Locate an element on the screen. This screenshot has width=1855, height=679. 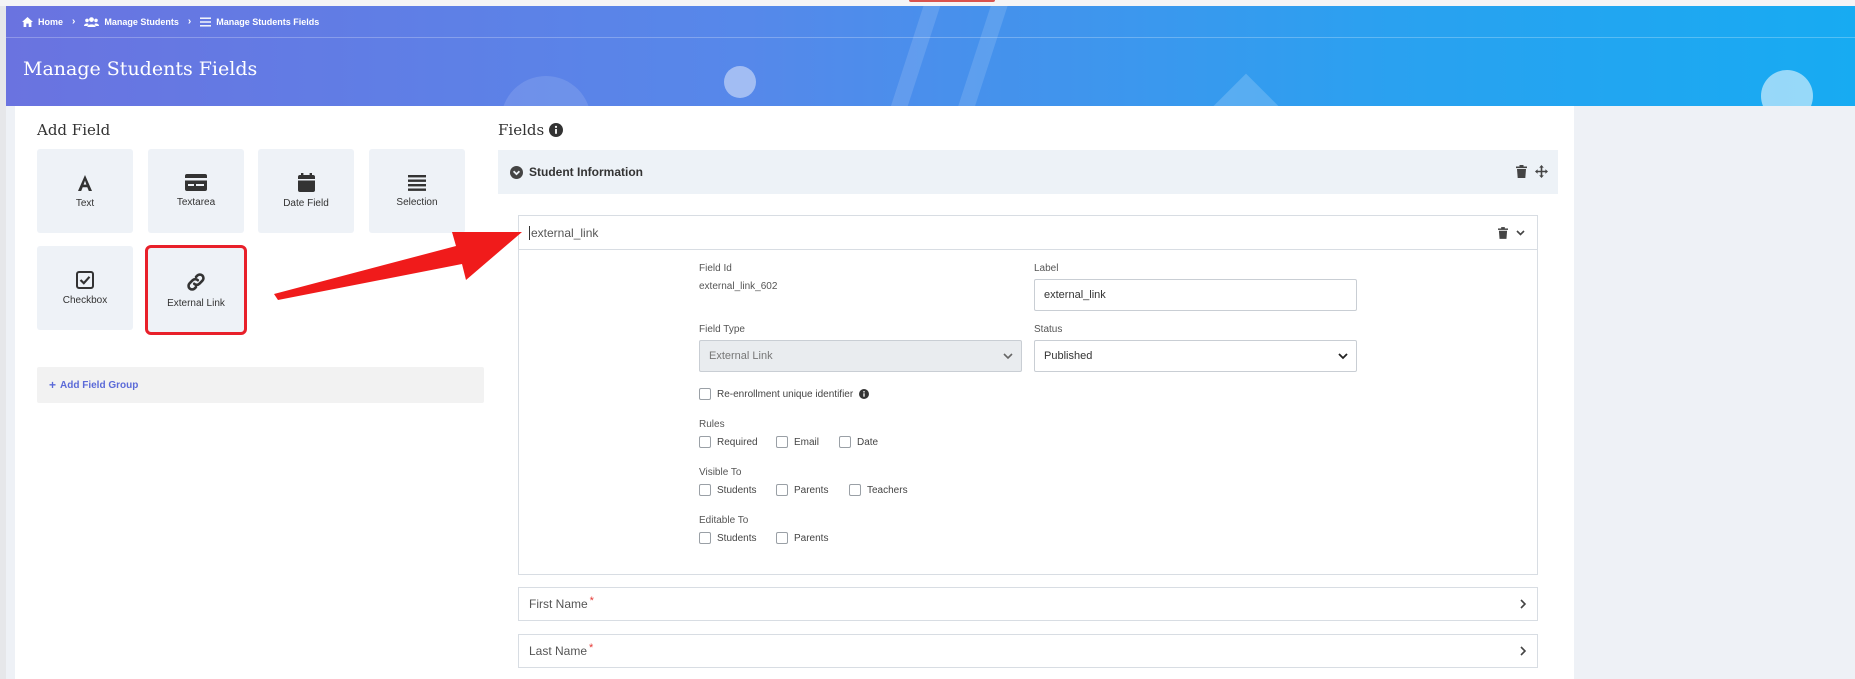
group-name: Student Information is located at coordinates (586, 172).